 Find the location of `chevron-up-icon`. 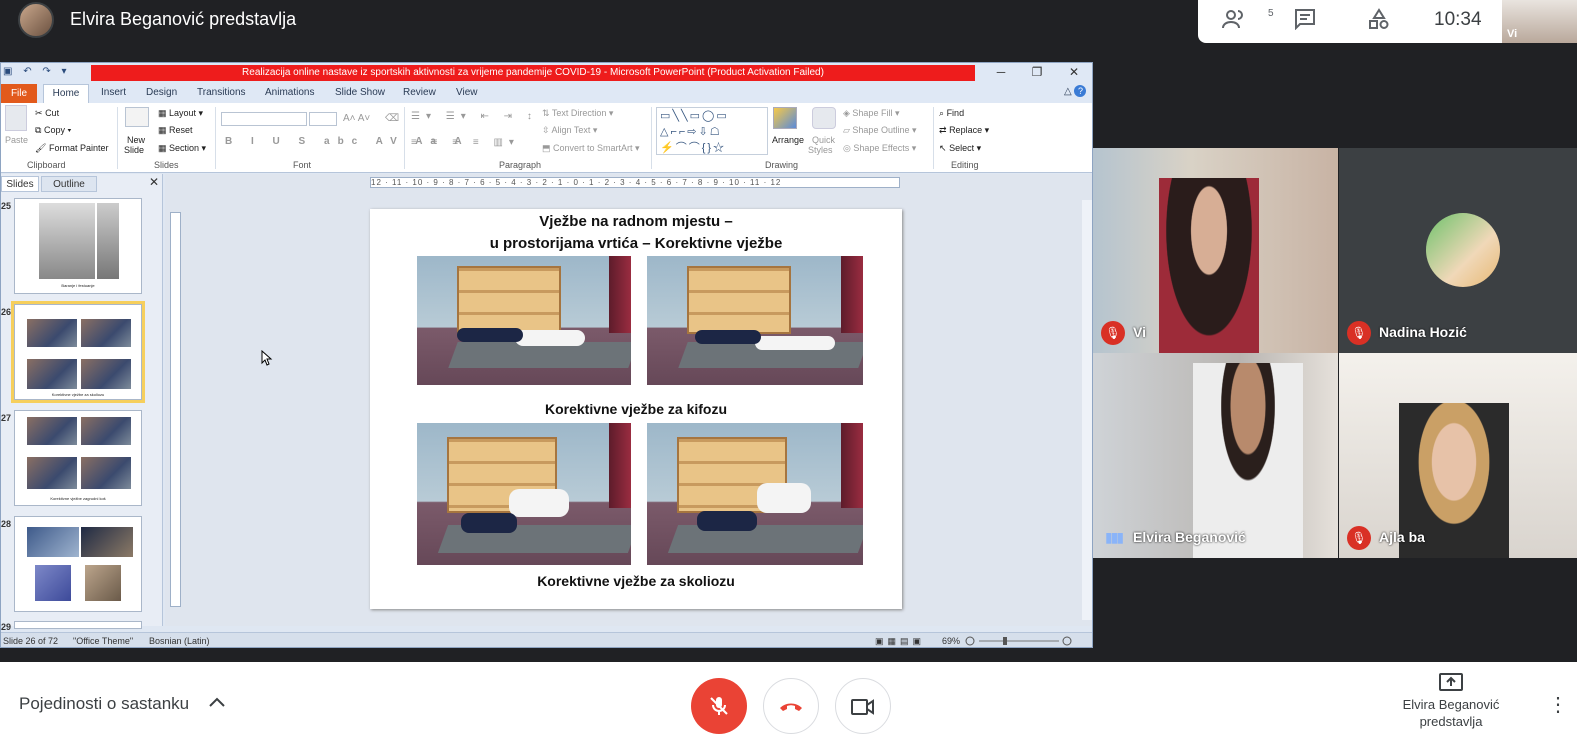

chevron-up-icon is located at coordinates (217, 702).